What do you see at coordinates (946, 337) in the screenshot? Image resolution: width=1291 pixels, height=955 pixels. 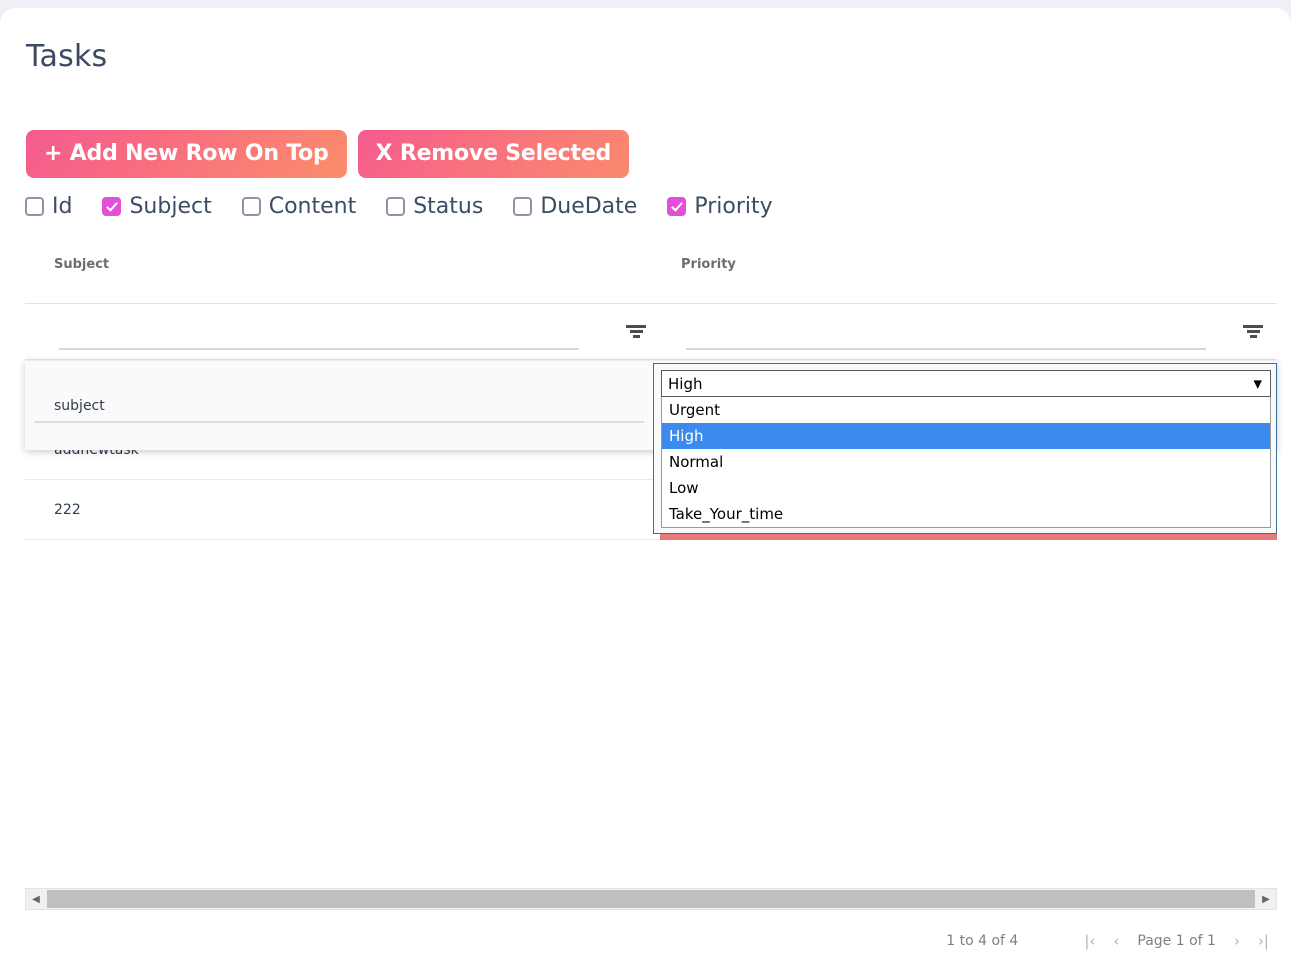 I see `filter-input-priority` at bounding box center [946, 337].